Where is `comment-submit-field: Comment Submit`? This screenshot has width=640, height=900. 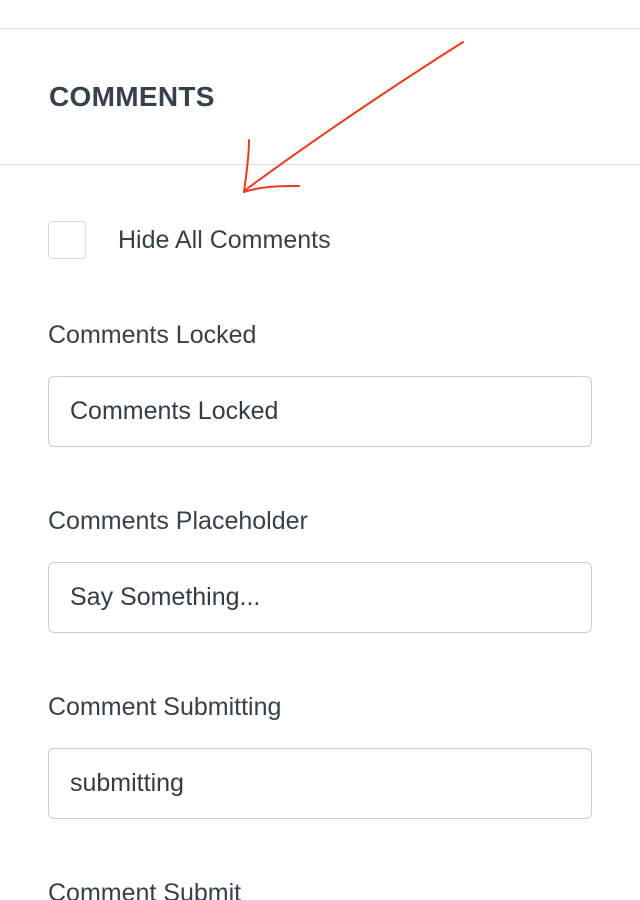
comment-submit-field: Comment Submit is located at coordinates (320, 889).